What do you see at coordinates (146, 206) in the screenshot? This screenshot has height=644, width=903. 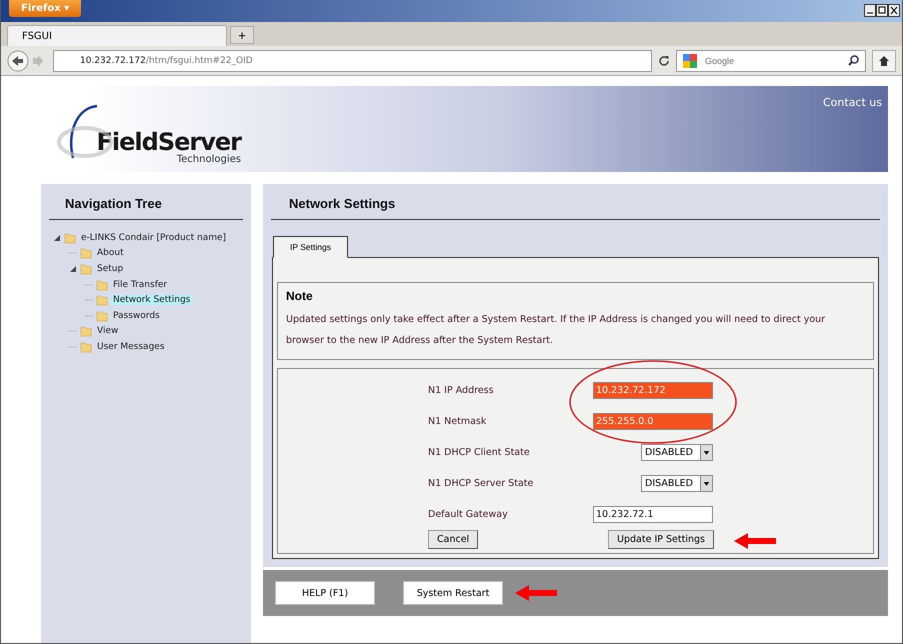 I see `panel-title: Navigation Tree` at bounding box center [146, 206].